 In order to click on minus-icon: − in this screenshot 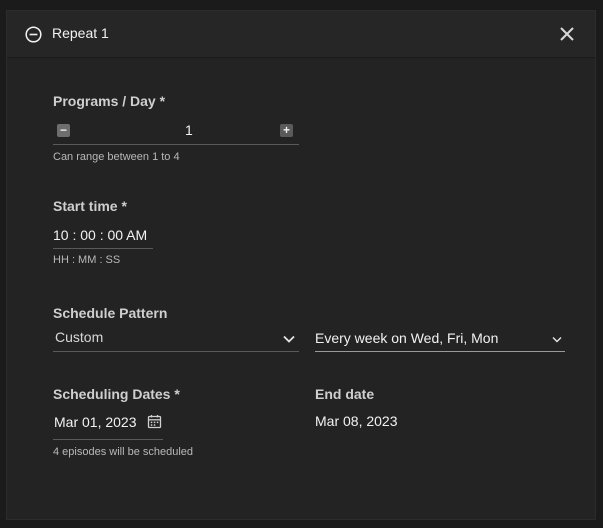, I will do `click(63, 130)`.